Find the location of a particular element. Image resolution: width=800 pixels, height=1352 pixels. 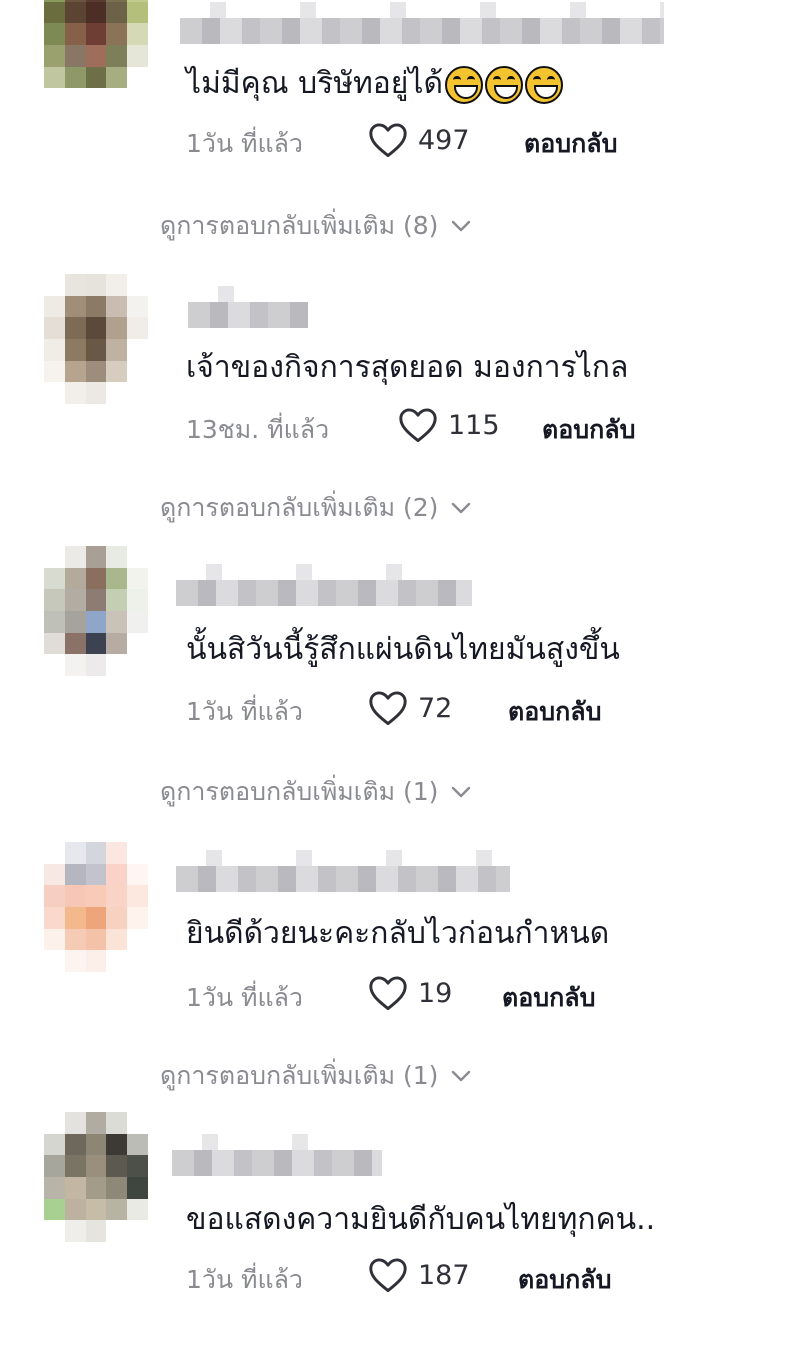

like-button: 72 is located at coordinates (410, 708).